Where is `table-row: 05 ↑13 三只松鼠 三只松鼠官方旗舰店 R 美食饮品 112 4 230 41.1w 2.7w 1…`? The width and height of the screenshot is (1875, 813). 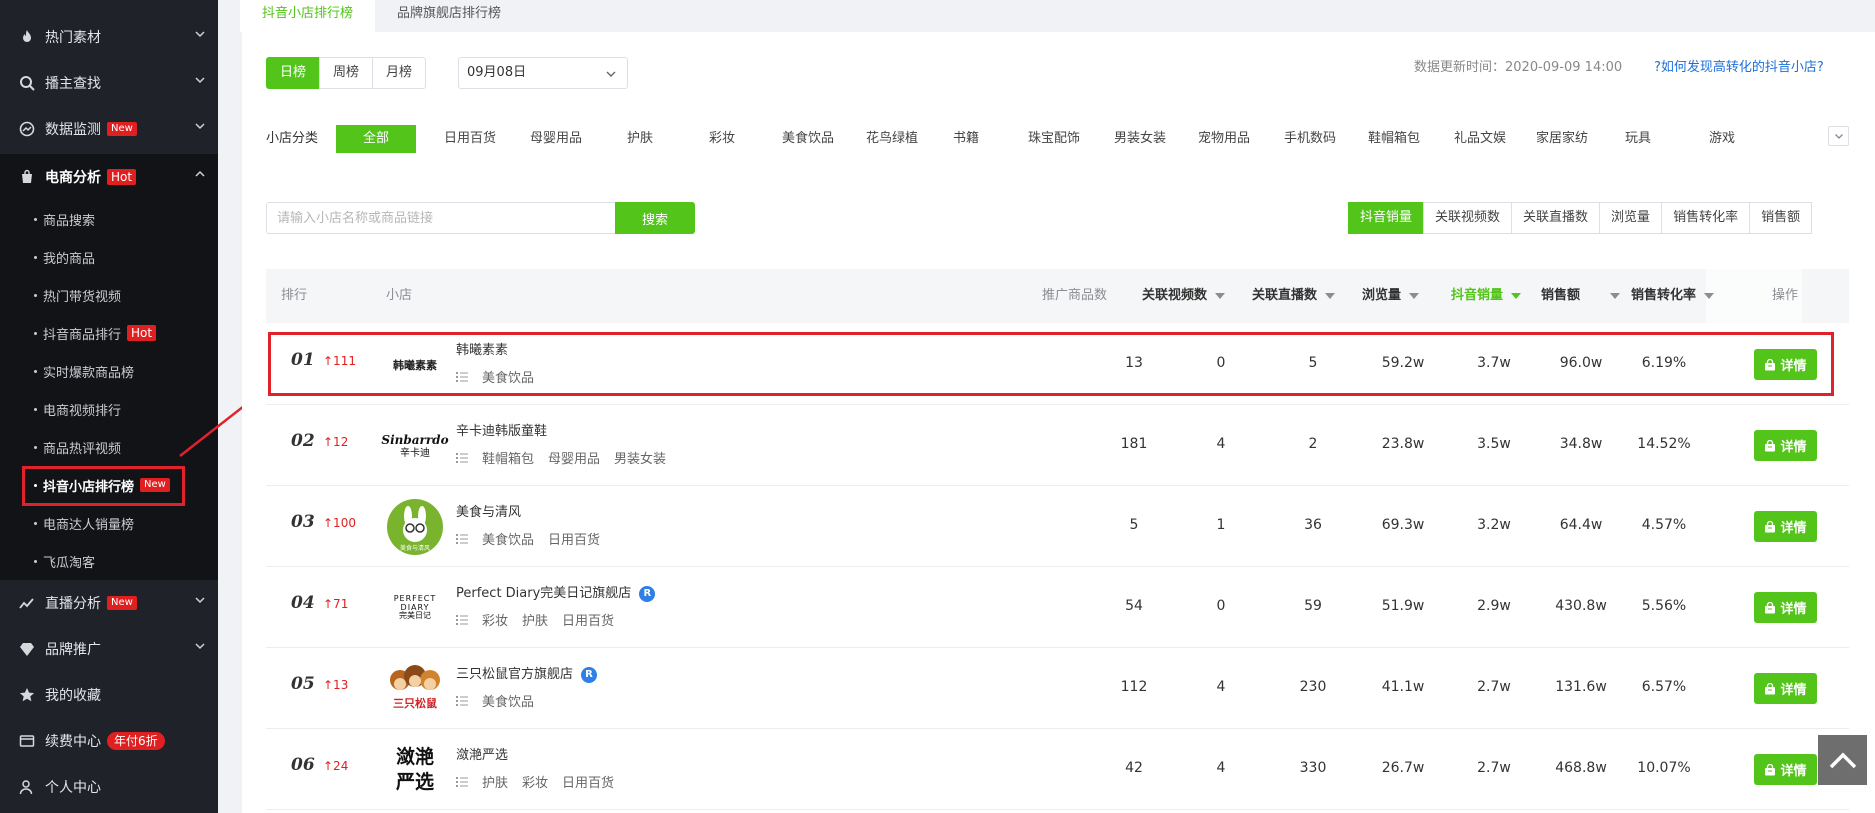
table-row: 05 ↑13 三只松鼠 三只松鼠官方旗舰店 R 美食饮品 112 4 230 41.1w 2.7w 1… is located at coordinates (1057, 688).